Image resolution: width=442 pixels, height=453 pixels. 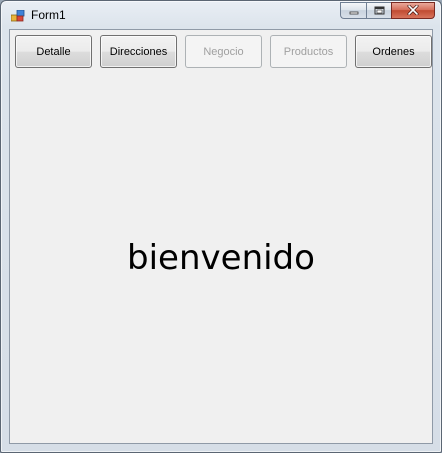 I want to click on window-title: Form1, so click(x=48, y=15).